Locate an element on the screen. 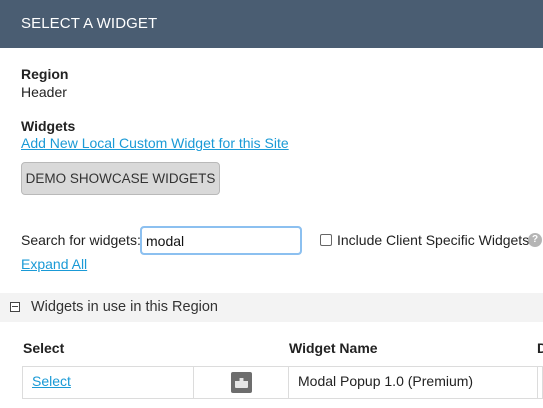  include-client-widgets-checkbox is located at coordinates (326, 240).